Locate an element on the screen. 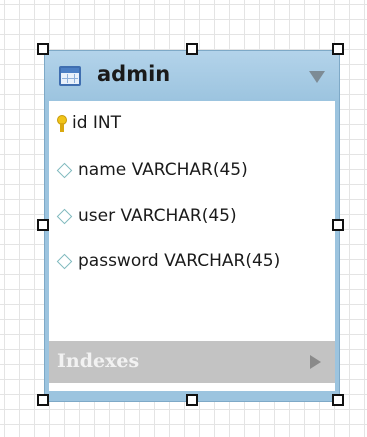 This screenshot has width=367, height=437. indexes-section: Indexes is located at coordinates (192, 362).